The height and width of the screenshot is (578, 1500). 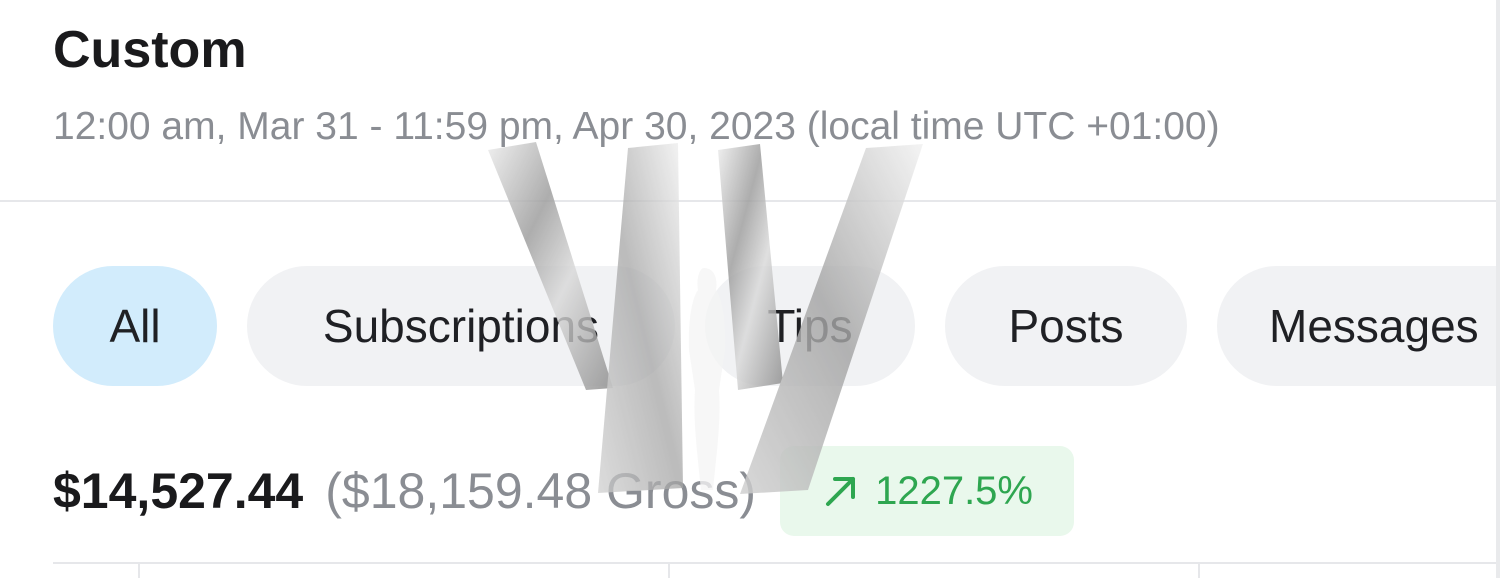 I want to click on earnings-summary: $14,527.44 ($18,159.48 Gross) 1227.5%, so click(x=564, y=491).